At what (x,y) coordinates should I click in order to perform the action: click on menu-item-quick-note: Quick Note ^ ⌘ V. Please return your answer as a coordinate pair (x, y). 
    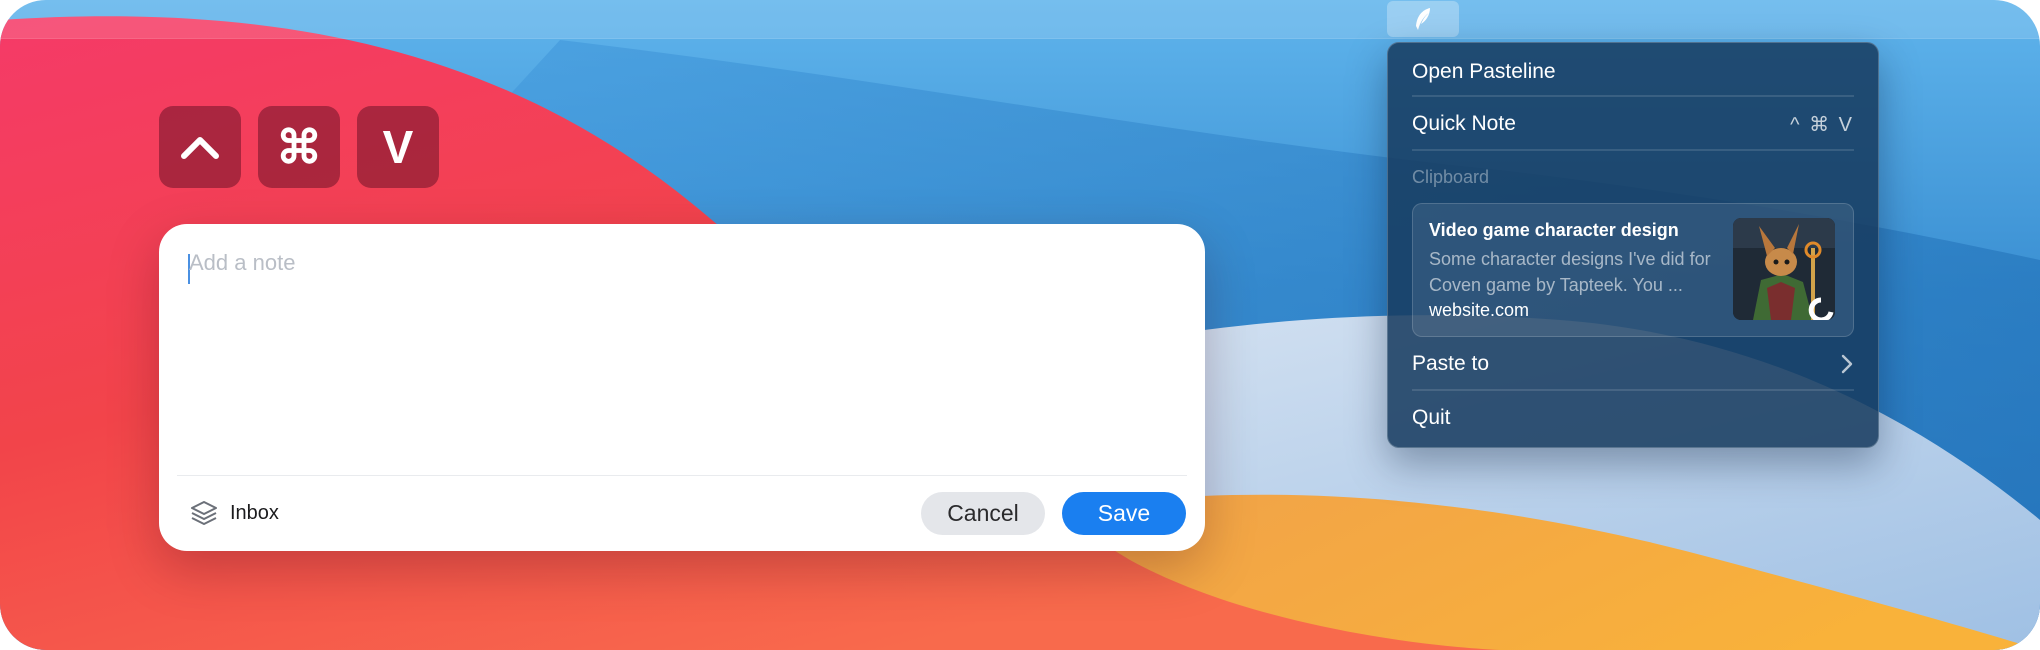
    Looking at the image, I should click on (1633, 124).